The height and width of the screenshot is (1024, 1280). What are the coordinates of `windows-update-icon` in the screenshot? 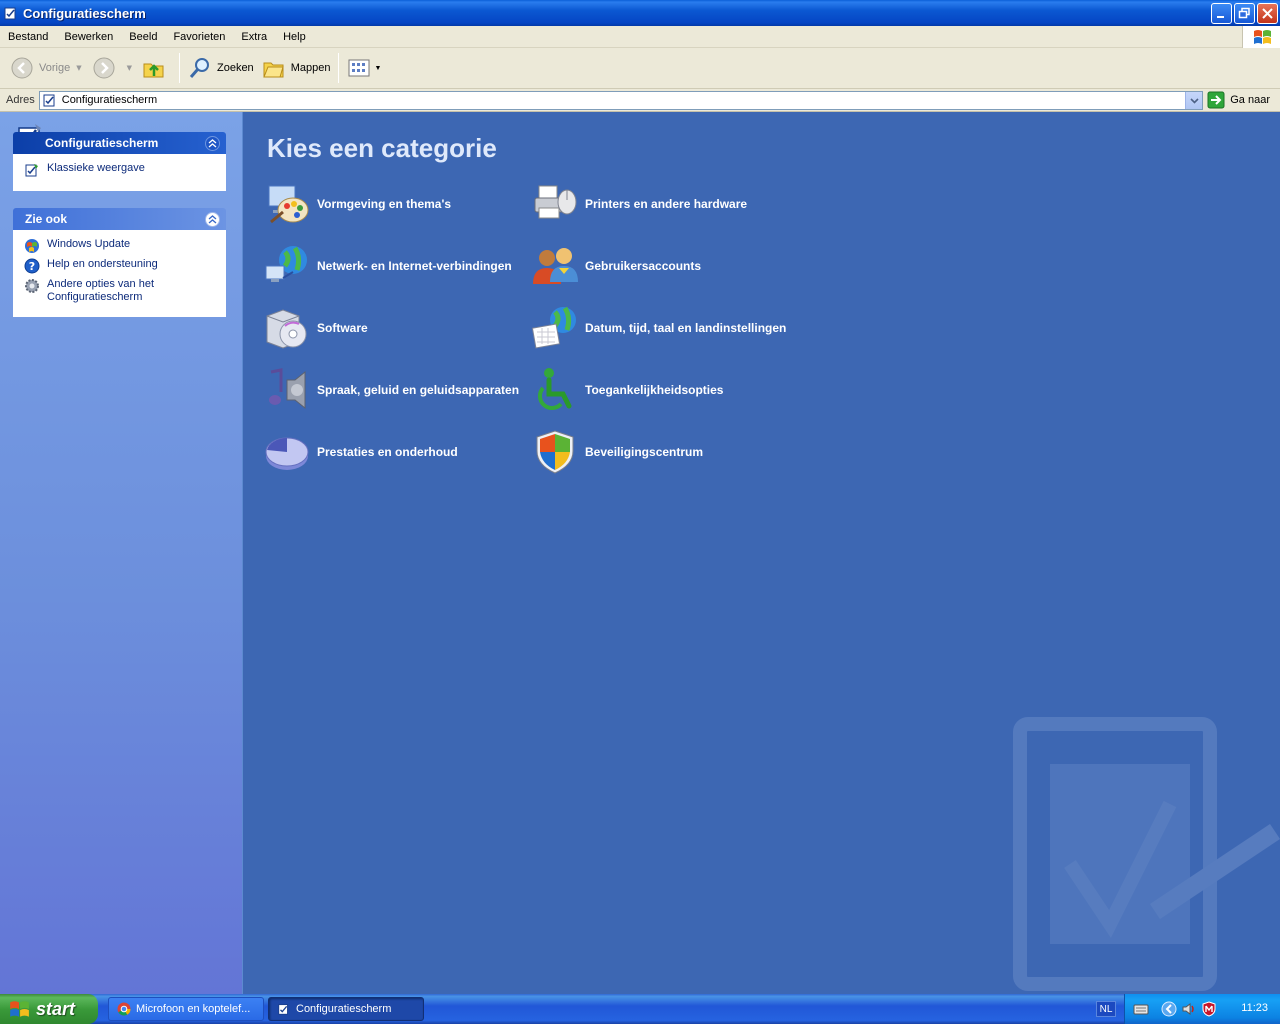 It's located at (32, 246).